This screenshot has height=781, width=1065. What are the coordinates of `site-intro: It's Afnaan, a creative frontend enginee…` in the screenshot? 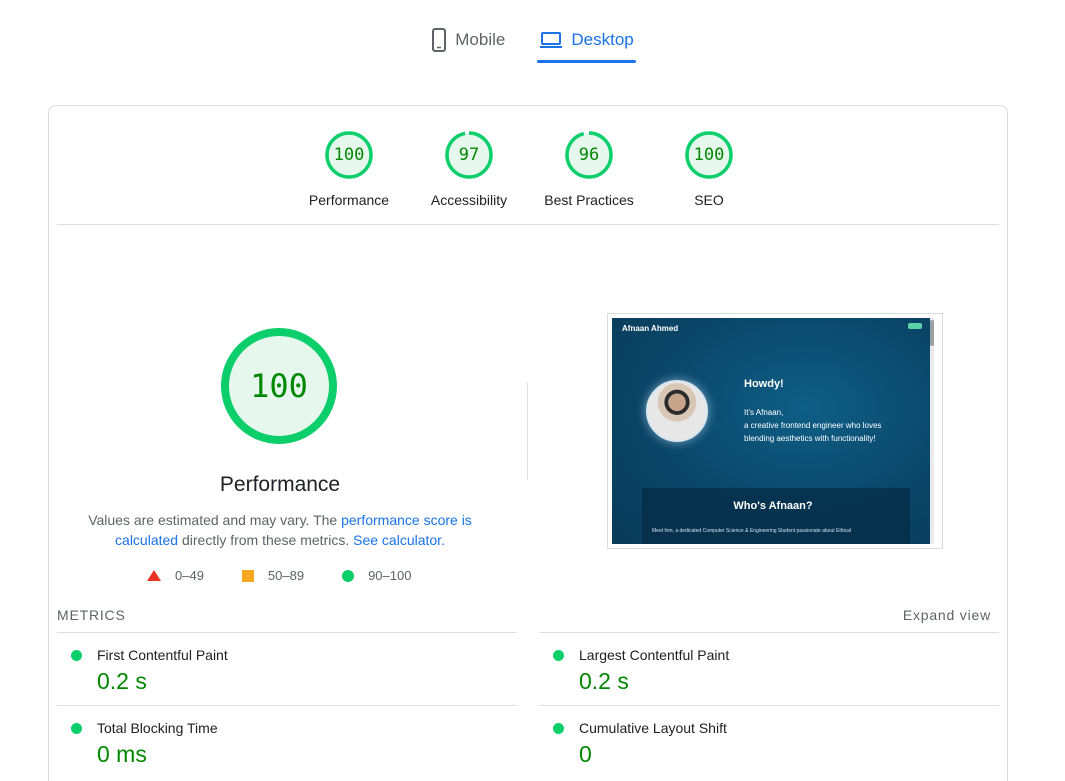 It's located at (834, 425).